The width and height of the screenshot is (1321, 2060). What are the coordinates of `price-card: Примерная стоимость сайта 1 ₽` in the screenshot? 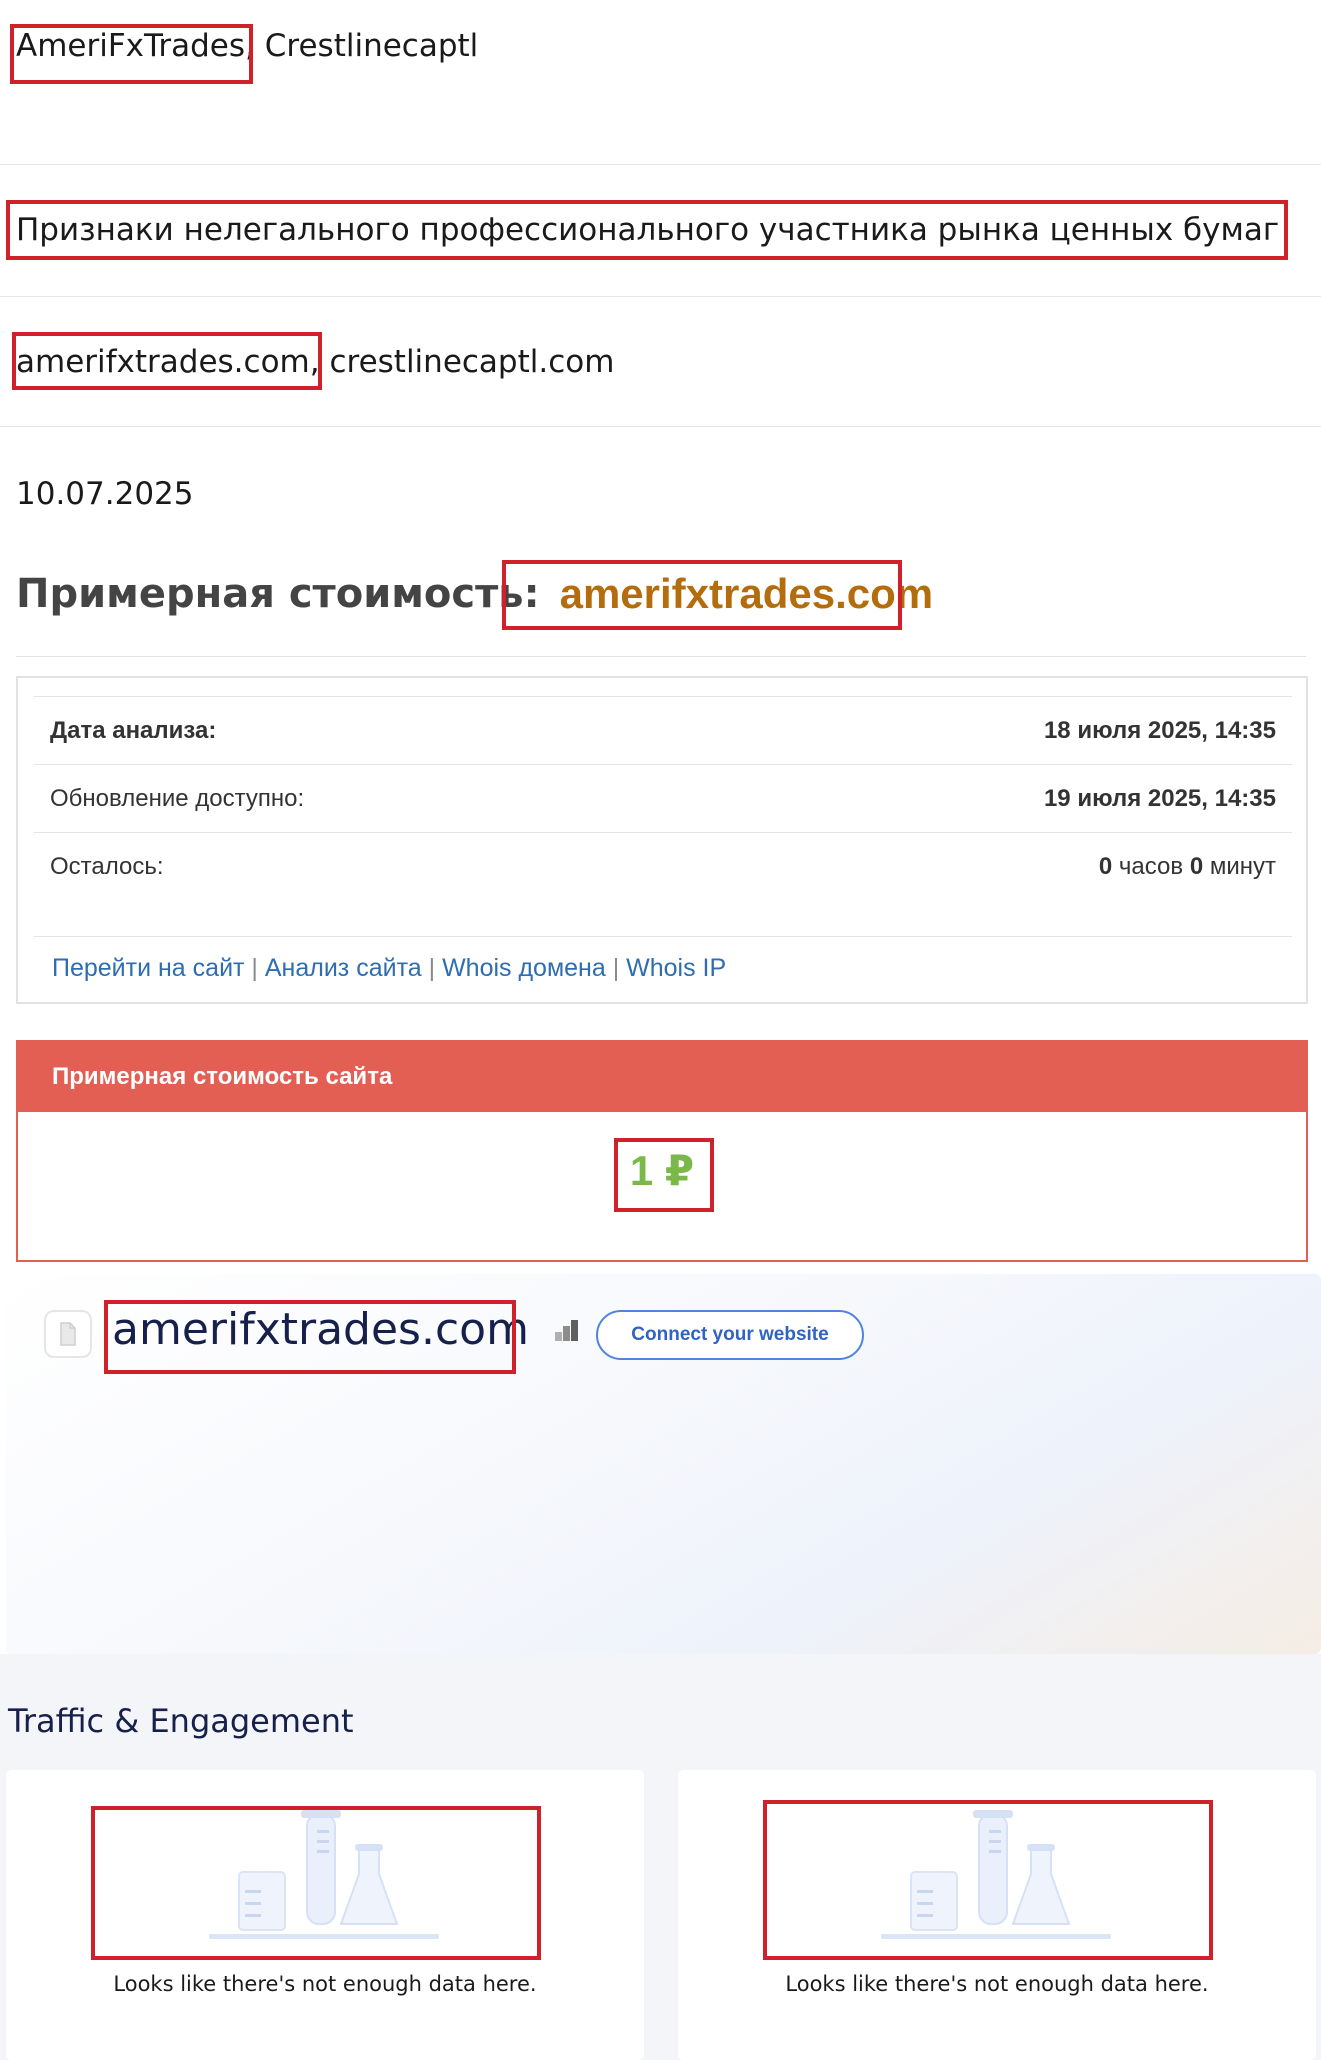 It's located at (662, 1151).